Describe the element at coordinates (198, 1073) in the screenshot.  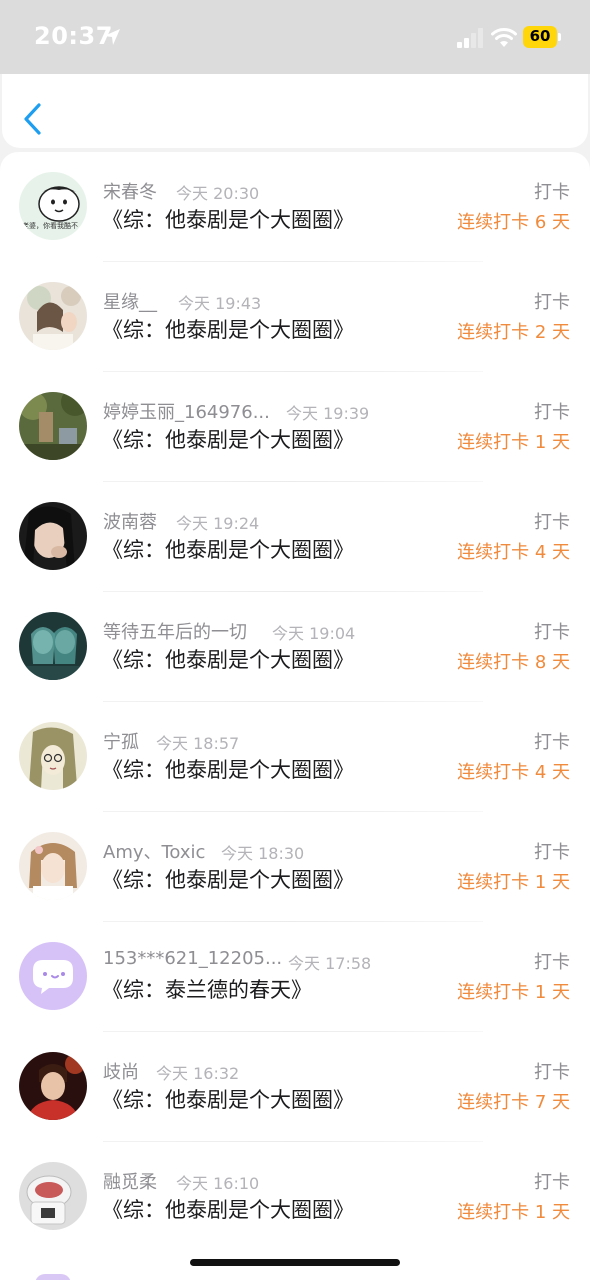
I see `row-time: 今天 16:32` at that location.